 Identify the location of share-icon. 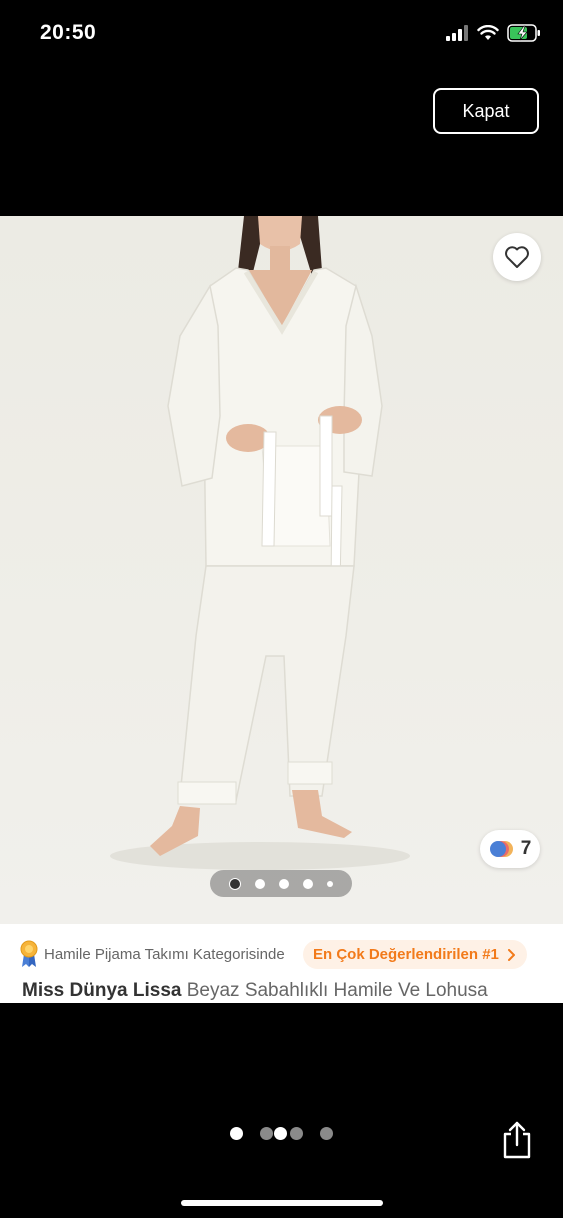
(517, 1140).